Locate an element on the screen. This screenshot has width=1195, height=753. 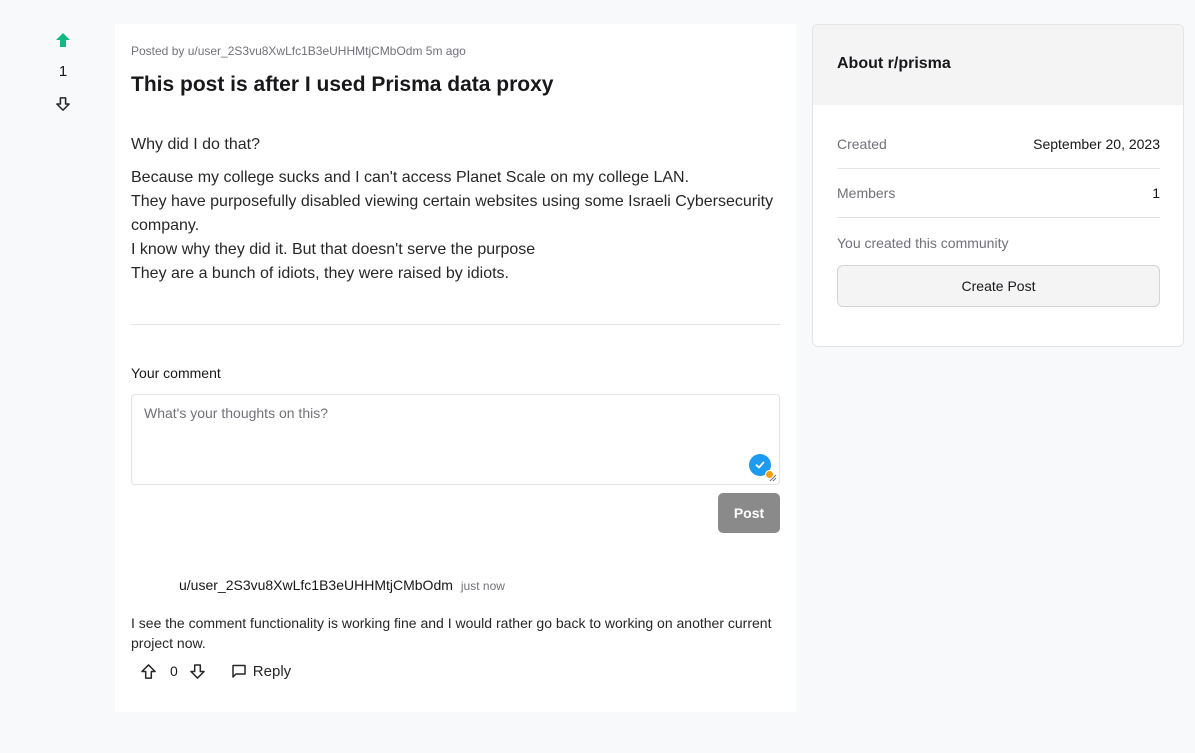
comment-vote-count: 0 is located at coordinates (174, 671).